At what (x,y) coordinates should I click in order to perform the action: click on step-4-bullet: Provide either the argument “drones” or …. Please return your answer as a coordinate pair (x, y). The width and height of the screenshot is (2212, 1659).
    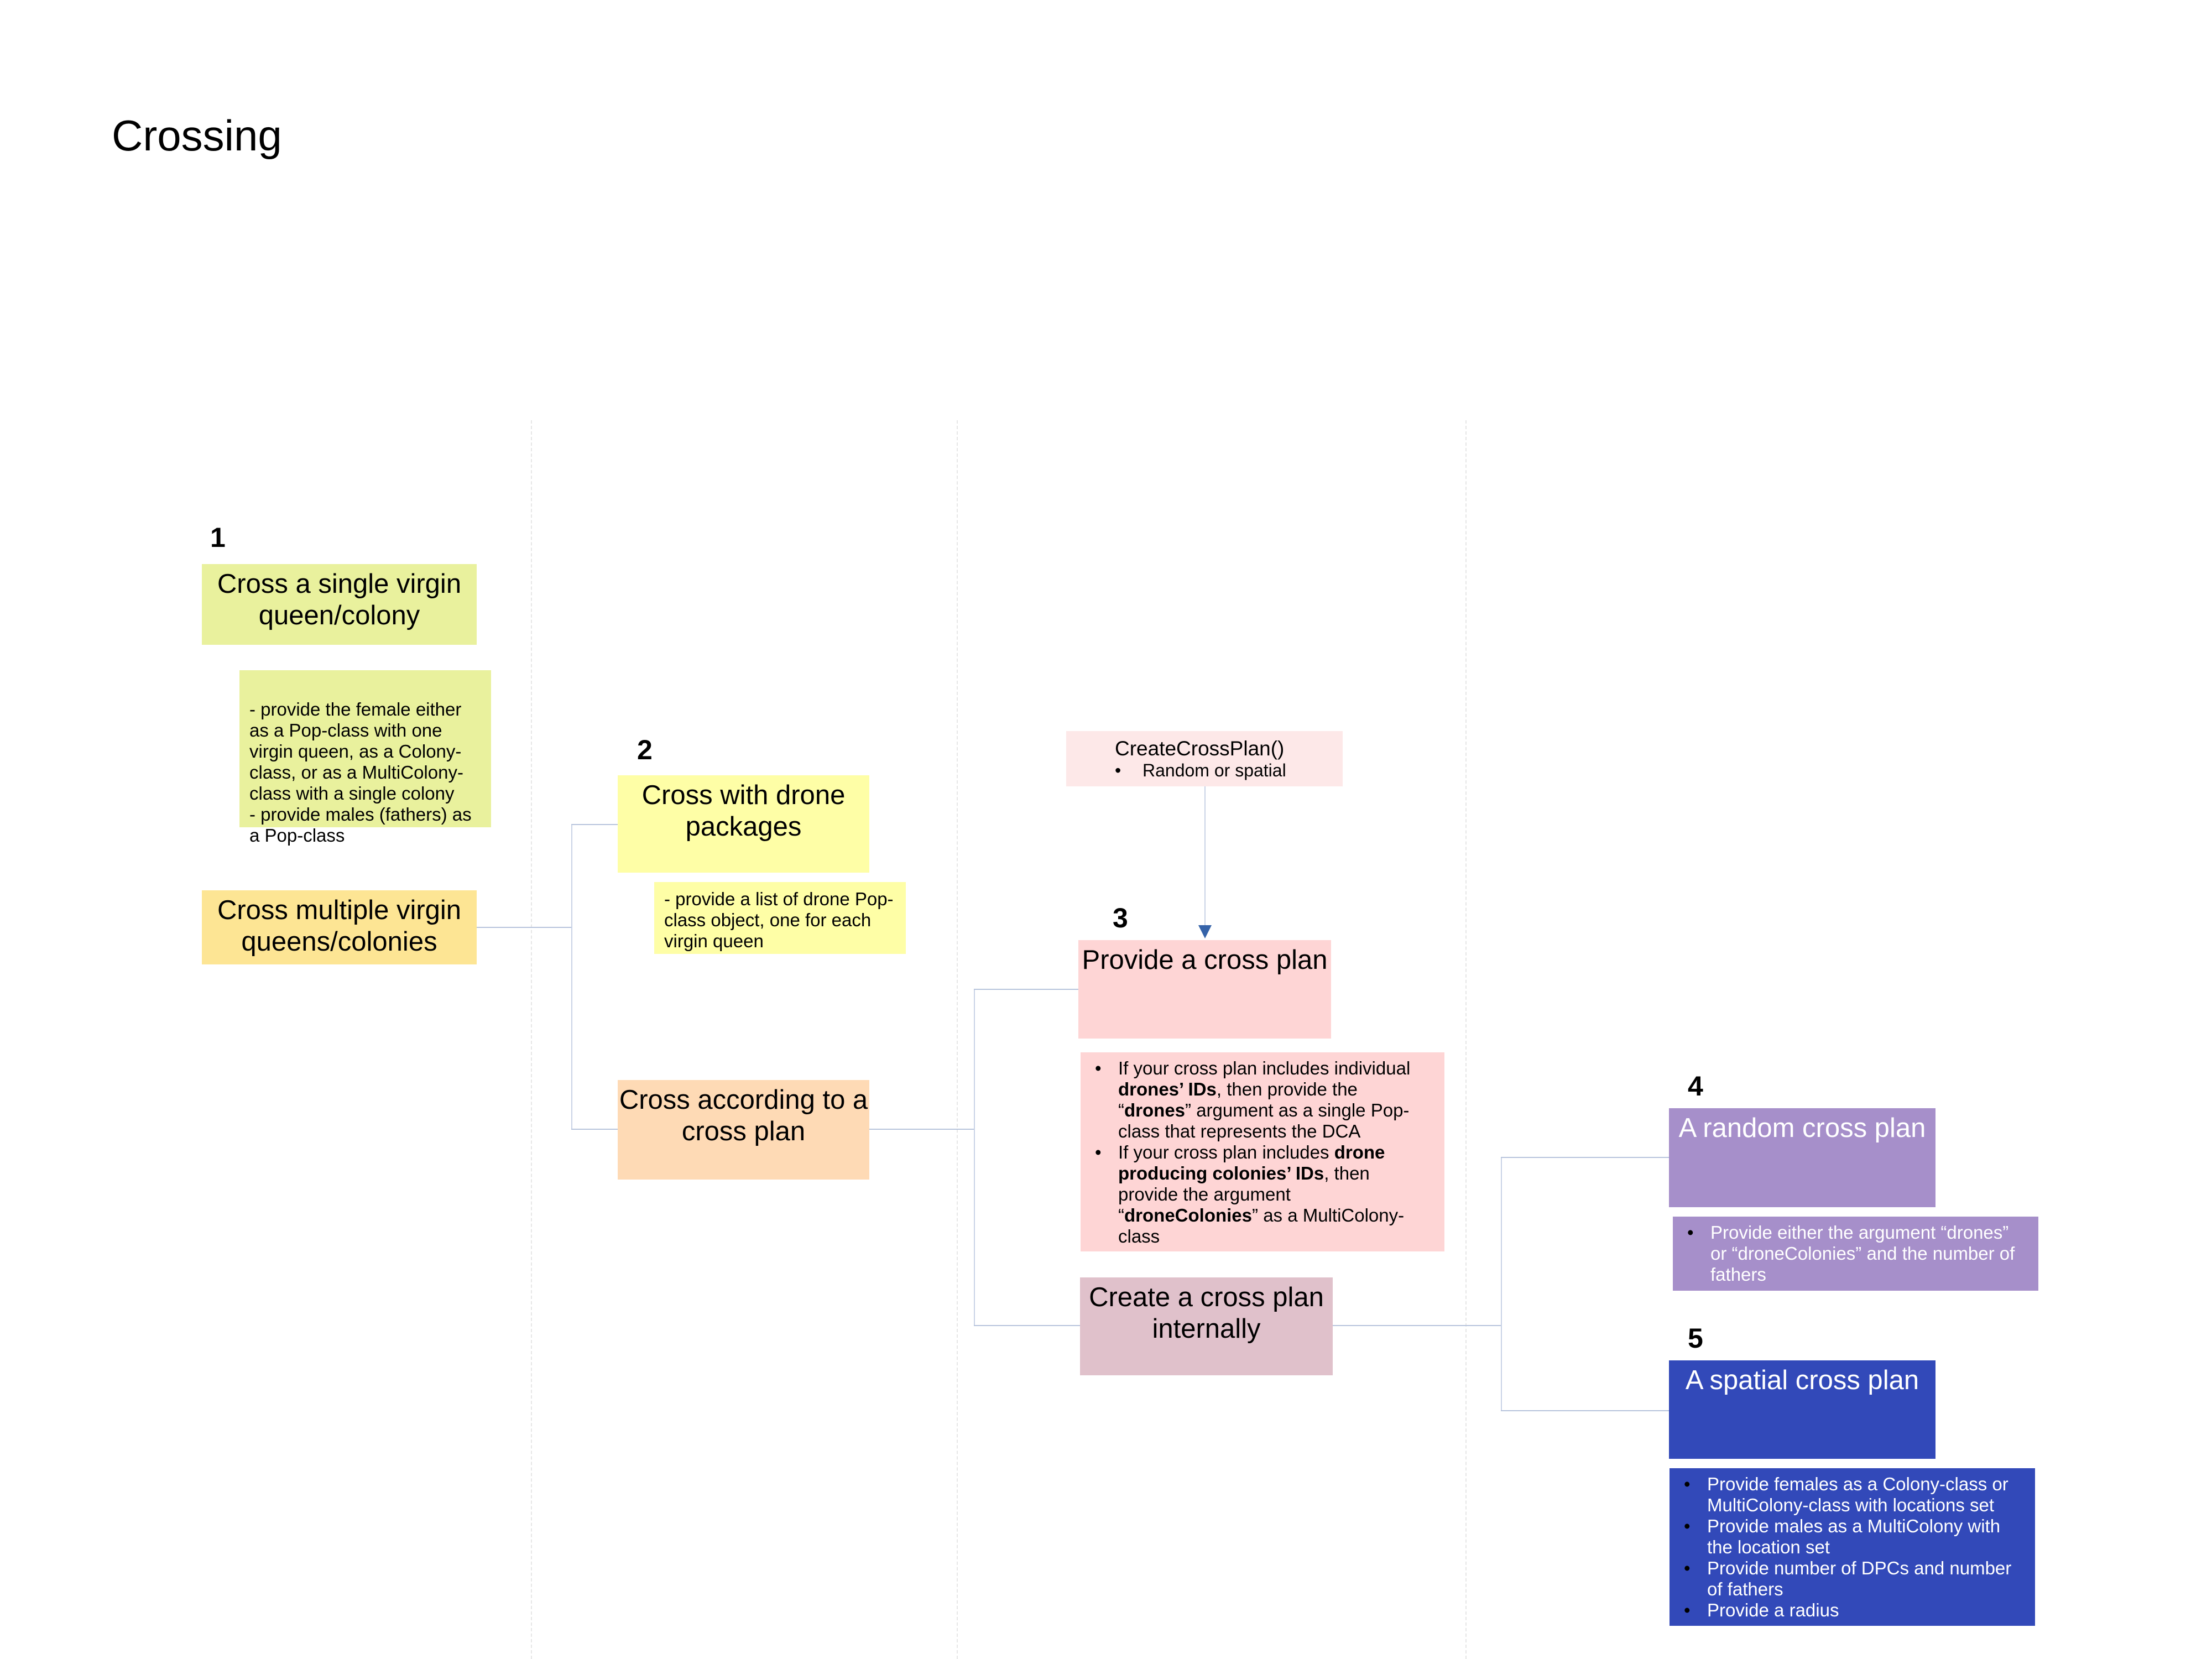
    Looking at the image, I should click on (1857, 1254).